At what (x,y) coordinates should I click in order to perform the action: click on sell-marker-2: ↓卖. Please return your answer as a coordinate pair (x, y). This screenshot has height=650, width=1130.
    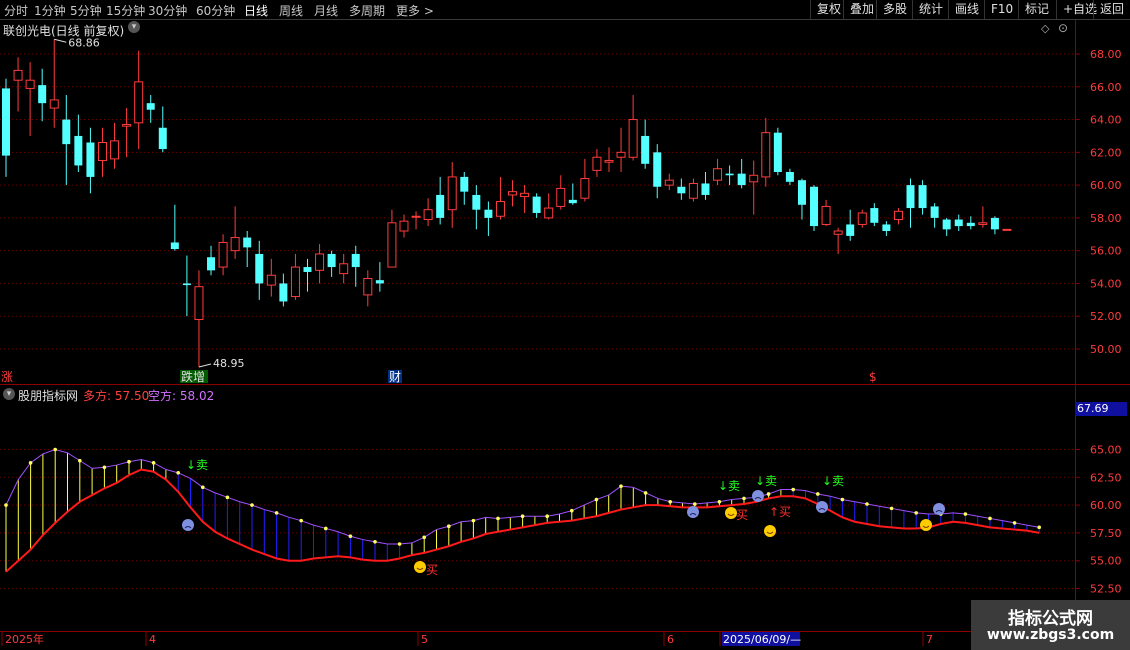
    Looking at the image, I should click on (766, 481).